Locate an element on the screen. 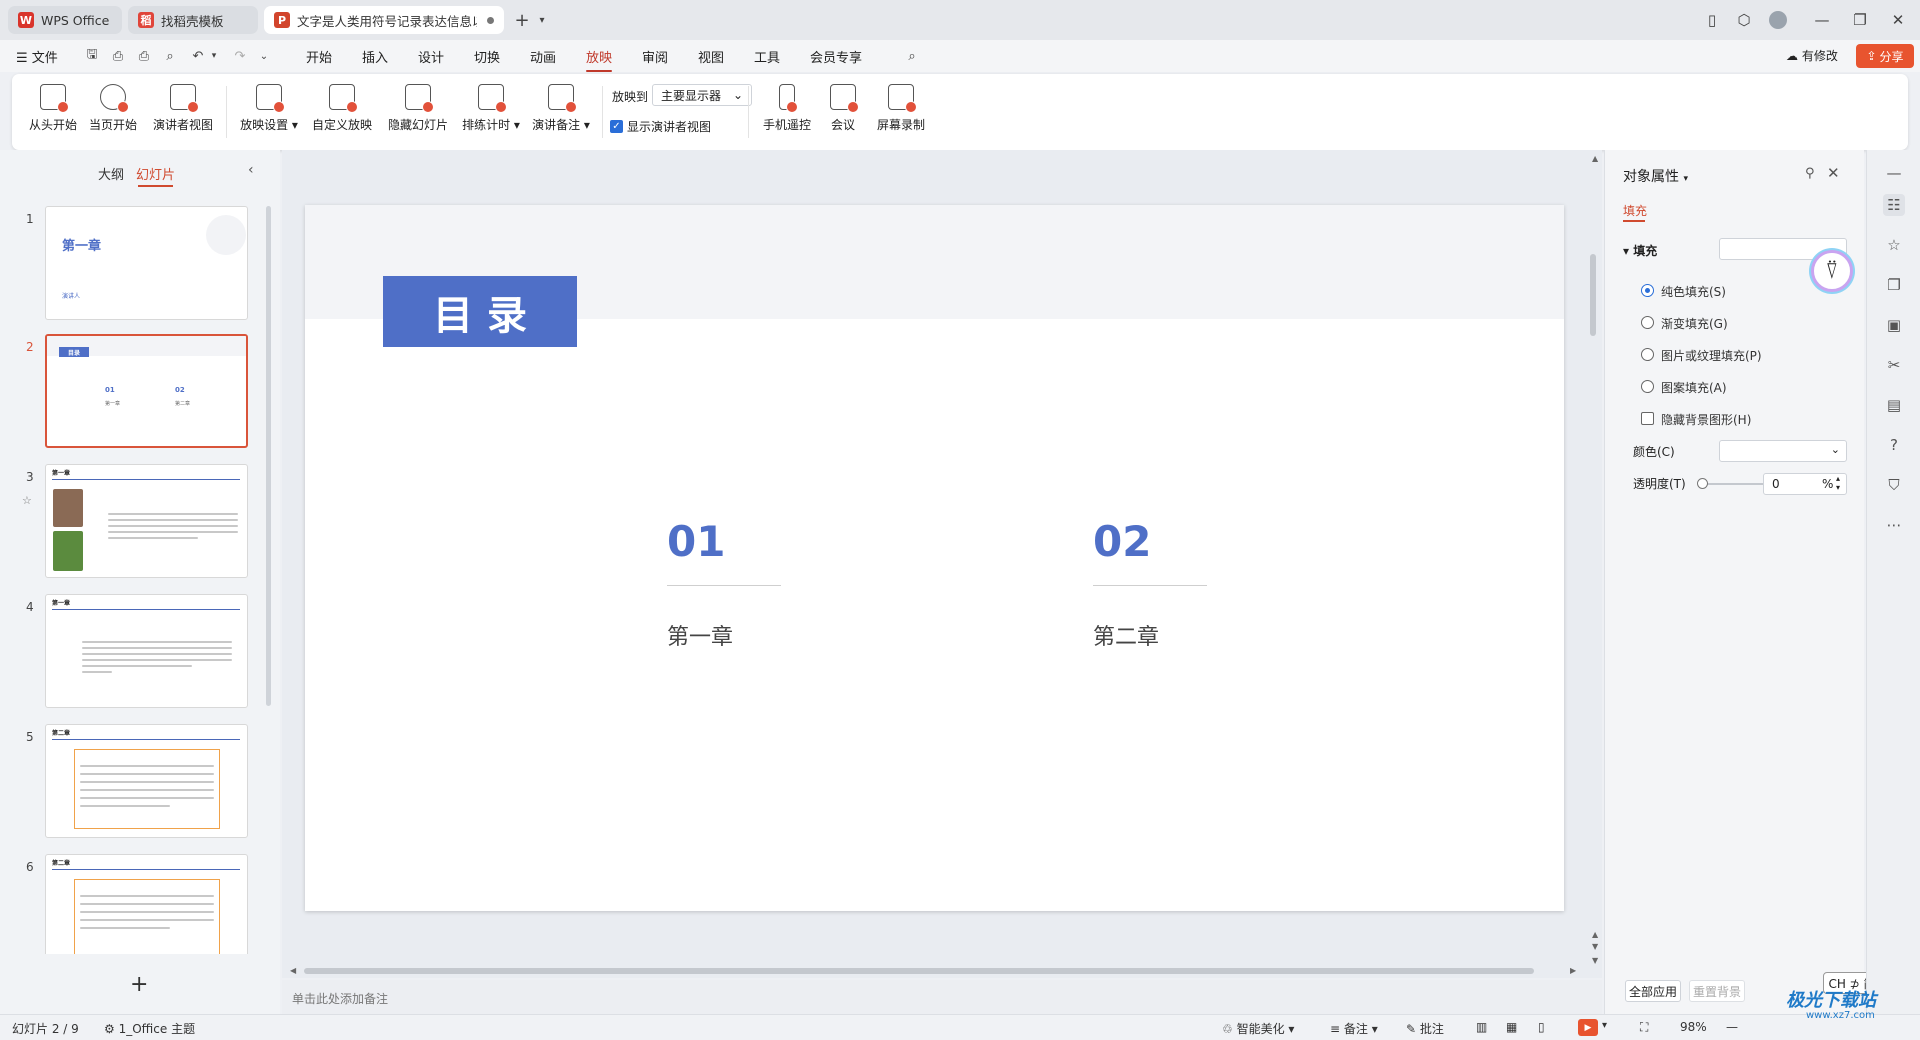 The height and width of the screenshot is (1040, 1920). slideshow-settings-button: 放映设置 ▾ is located at coordinates (269, 108).